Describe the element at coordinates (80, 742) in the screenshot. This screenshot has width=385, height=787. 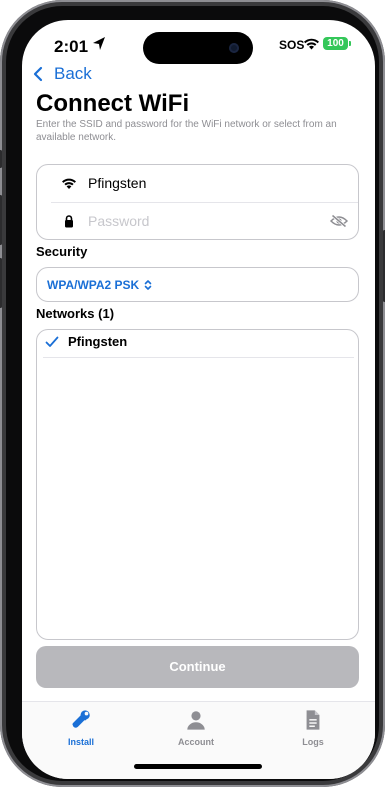
I see `tab-install-label: Install` at that location.